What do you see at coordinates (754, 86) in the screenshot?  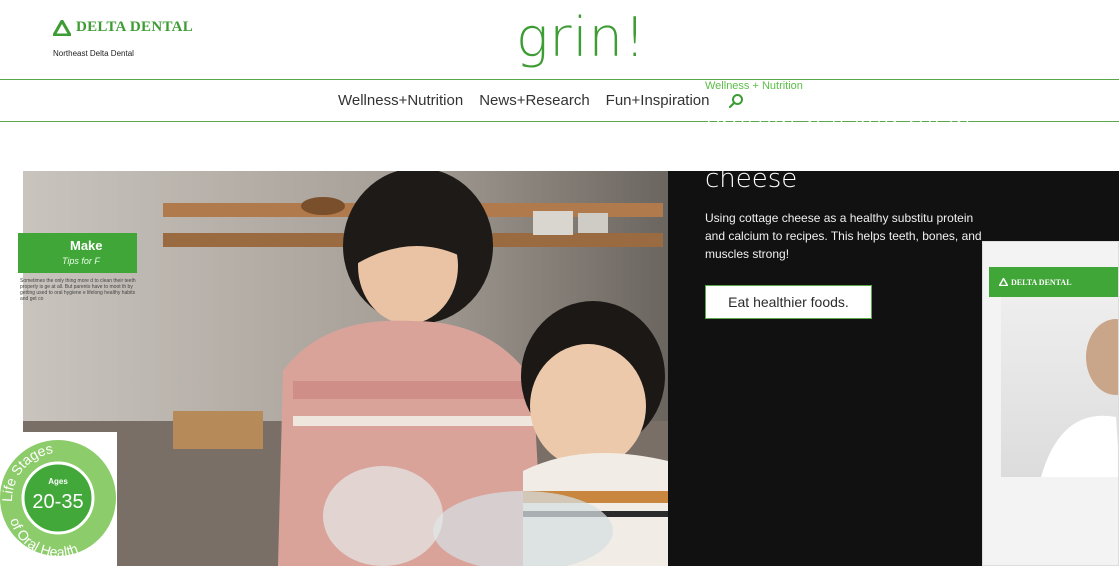 I see `hero-category: Wellness + Nutrition` at bounding box center [754, 86].